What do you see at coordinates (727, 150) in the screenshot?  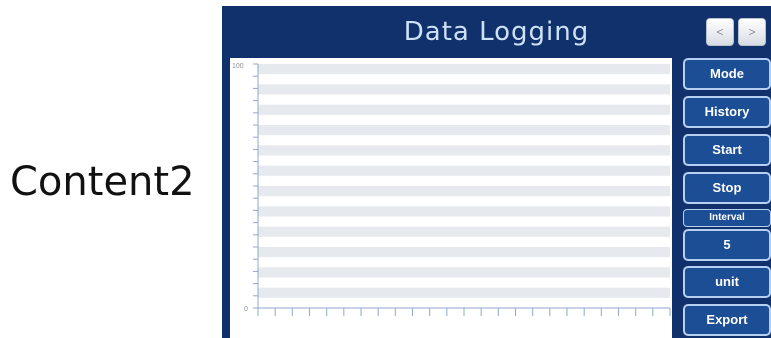 I see `start-button: Start` at bounding box center [727, 150].